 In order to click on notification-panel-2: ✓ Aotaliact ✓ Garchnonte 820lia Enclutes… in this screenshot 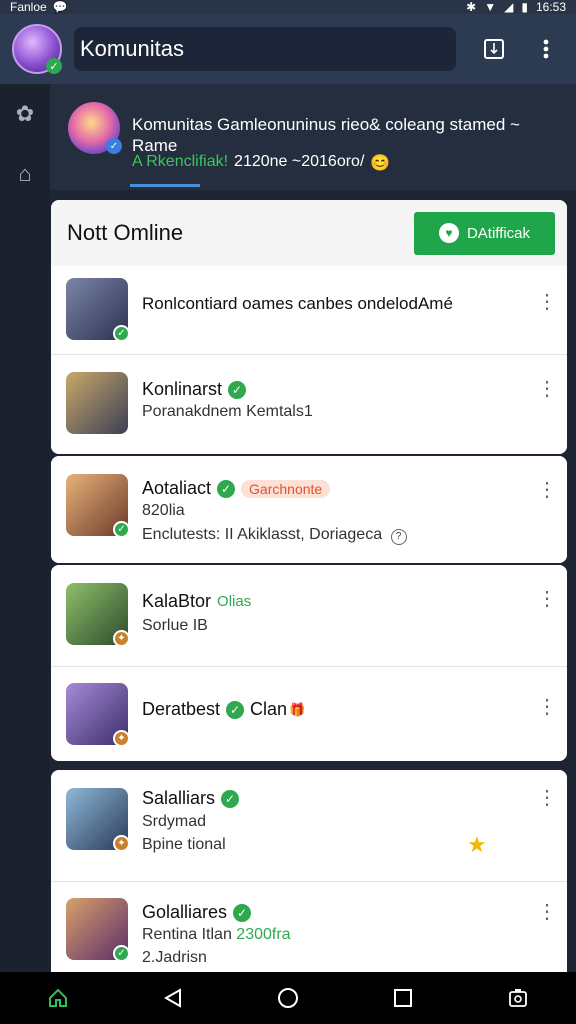, I will do `click(309, 509)`.